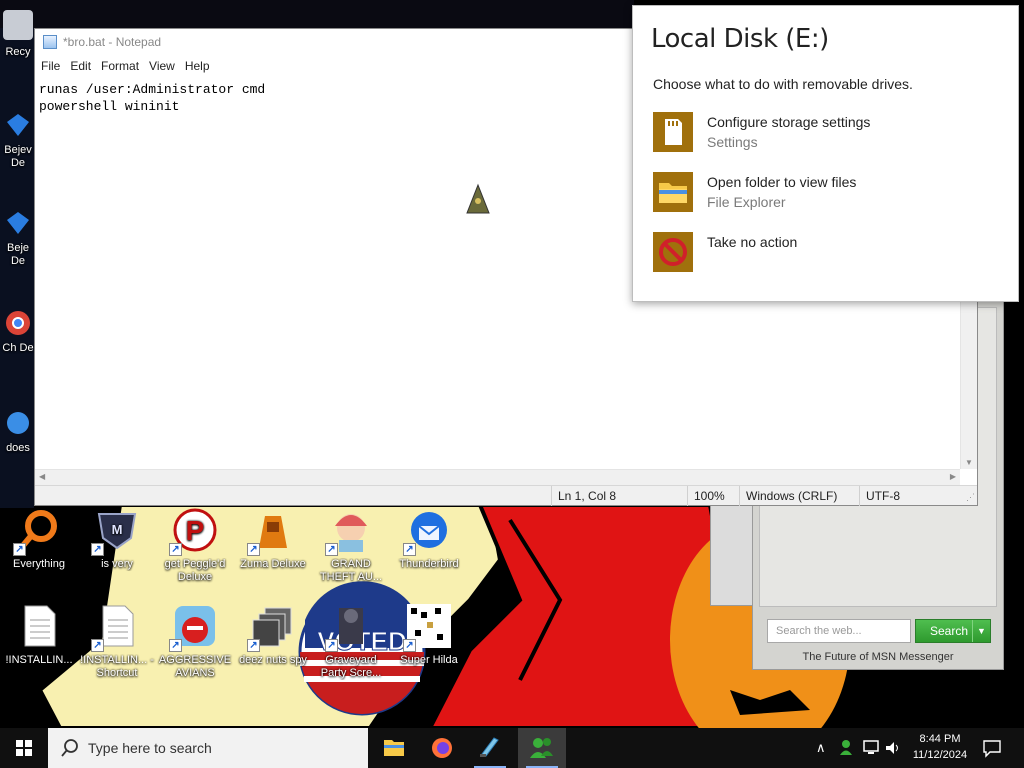 The image size is (1024, 768). I want to click on taskbar-notepad, so click(490, 748).